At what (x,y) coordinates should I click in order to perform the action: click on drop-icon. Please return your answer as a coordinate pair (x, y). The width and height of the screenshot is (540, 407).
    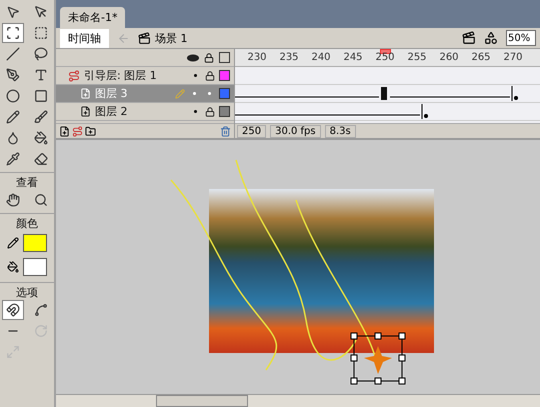
    Looking at the image, I should click on (13, 138).